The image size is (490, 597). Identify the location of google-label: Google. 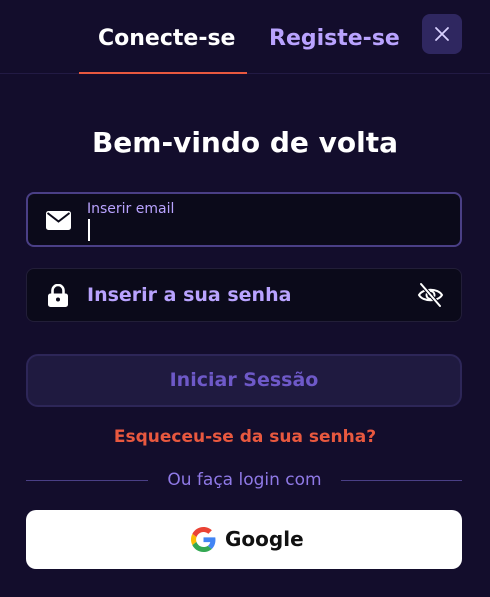
(264, 539).